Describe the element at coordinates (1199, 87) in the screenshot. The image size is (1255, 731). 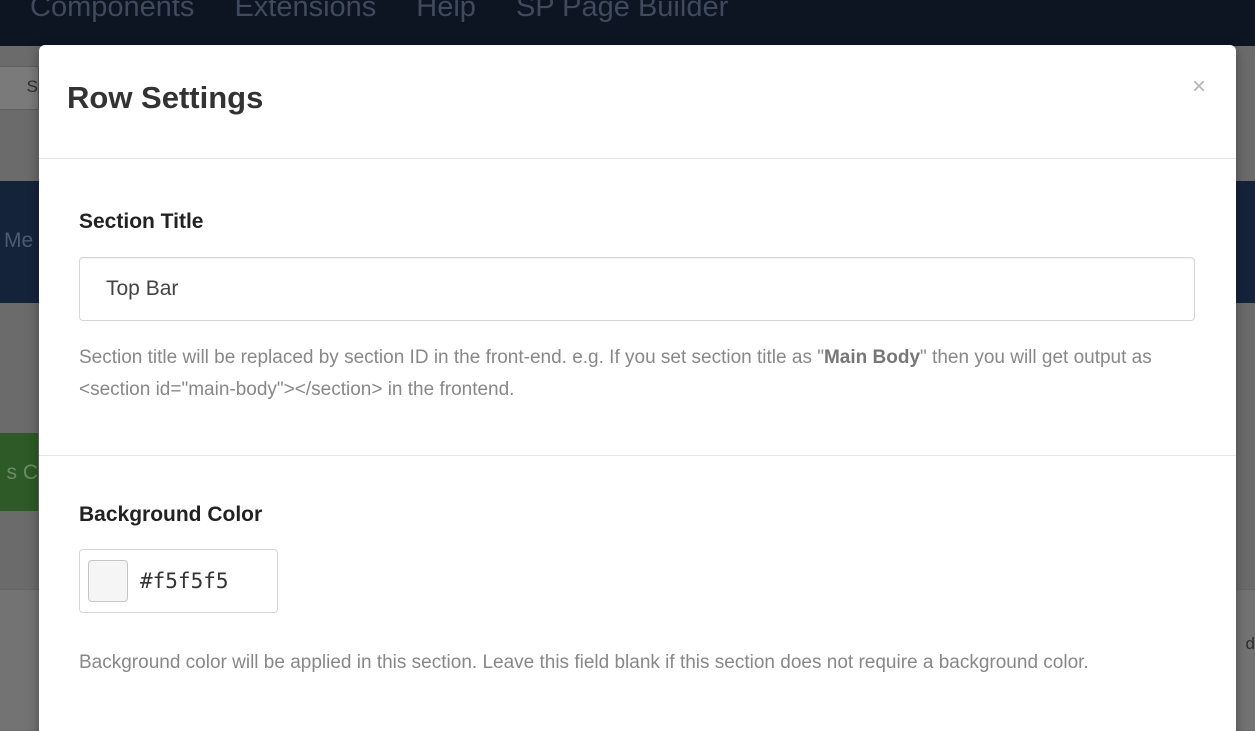
I see `close-icon: ×` at that location.